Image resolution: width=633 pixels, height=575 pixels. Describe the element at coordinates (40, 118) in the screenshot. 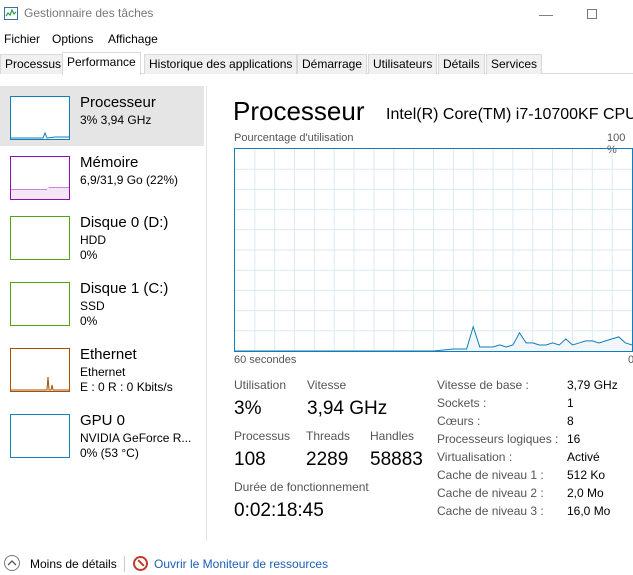

I see `processeur-thumbnail` at that location.